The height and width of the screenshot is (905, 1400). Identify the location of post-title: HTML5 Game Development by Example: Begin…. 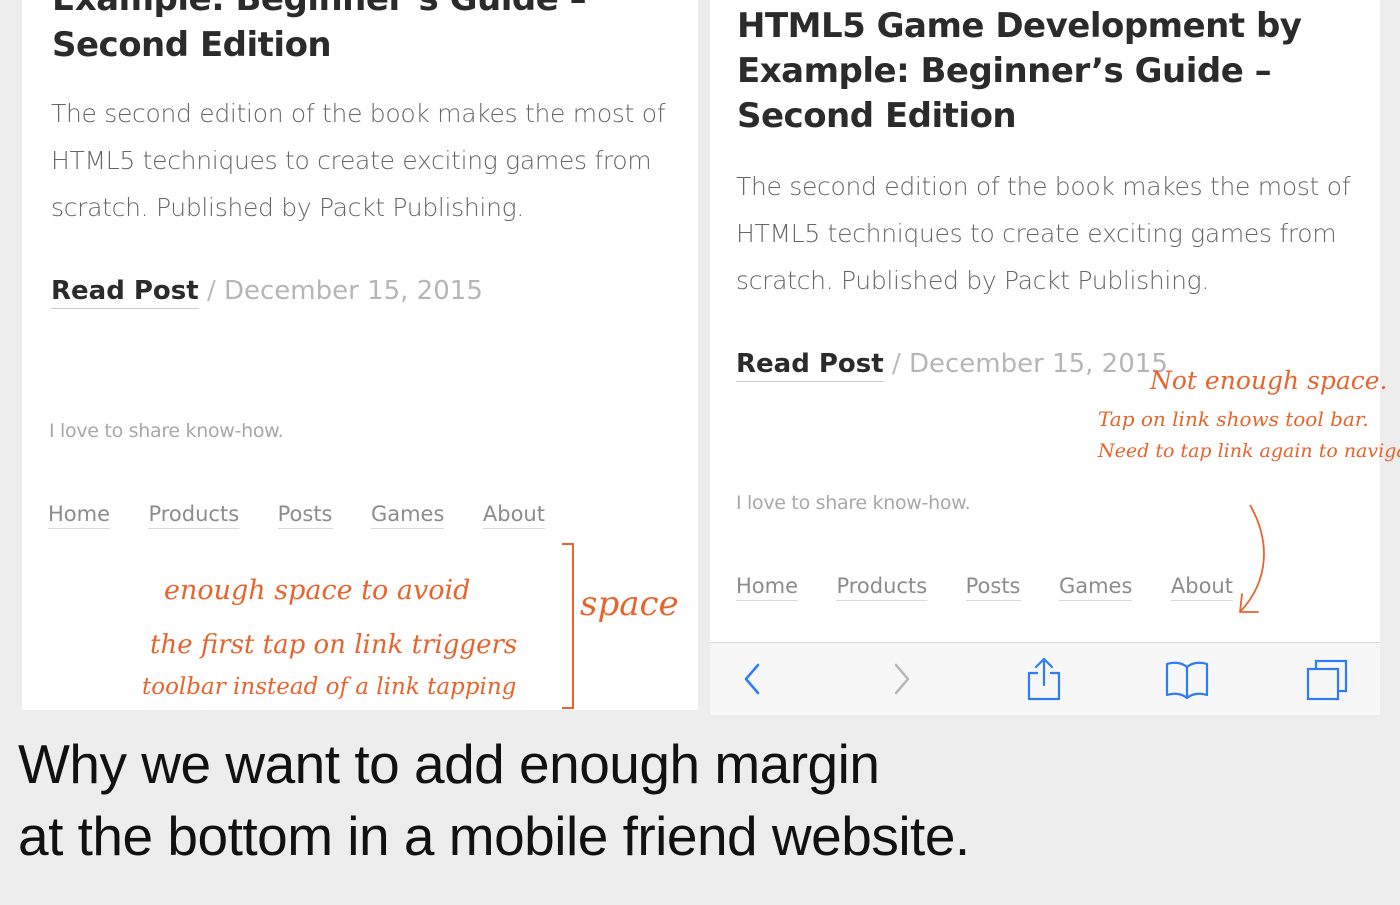
(1019, 71).